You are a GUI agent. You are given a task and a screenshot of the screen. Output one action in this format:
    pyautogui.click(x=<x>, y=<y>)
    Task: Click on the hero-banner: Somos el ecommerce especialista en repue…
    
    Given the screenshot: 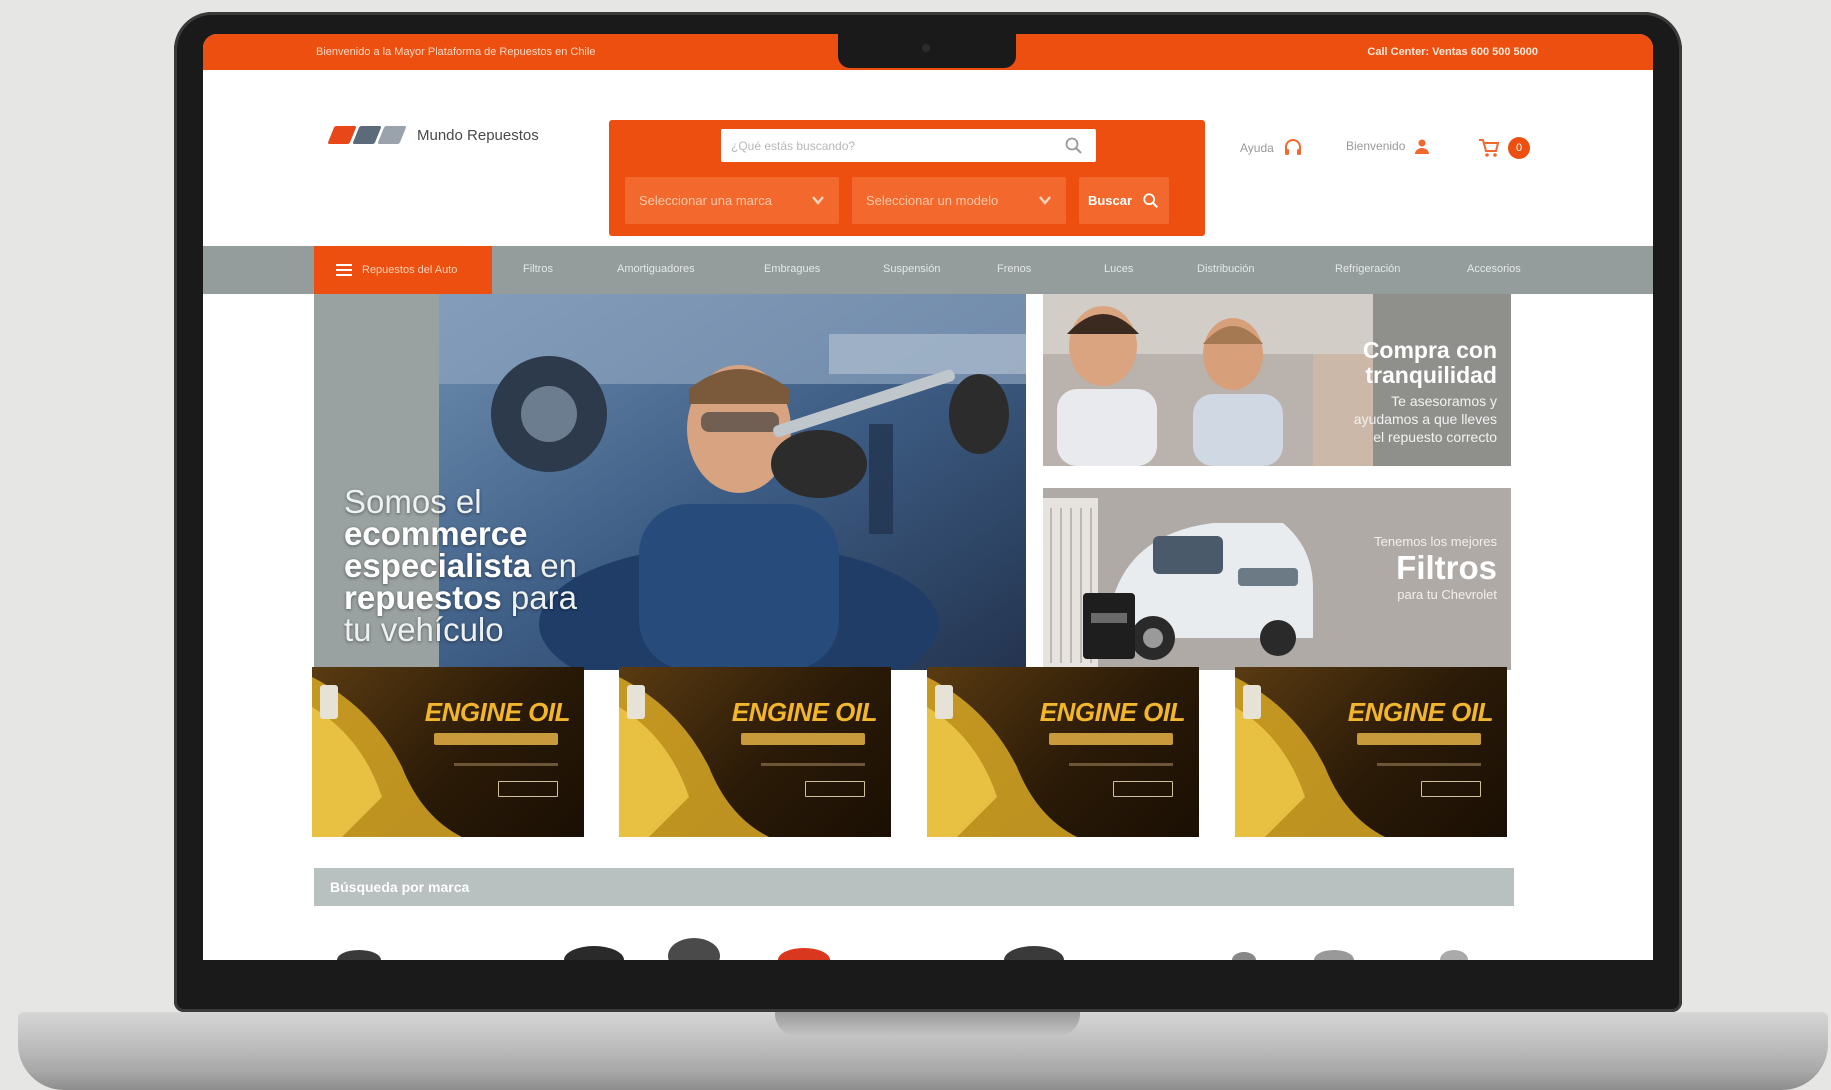 What is the action you would take?
    pyautogui.click(x=670, y=482)
    